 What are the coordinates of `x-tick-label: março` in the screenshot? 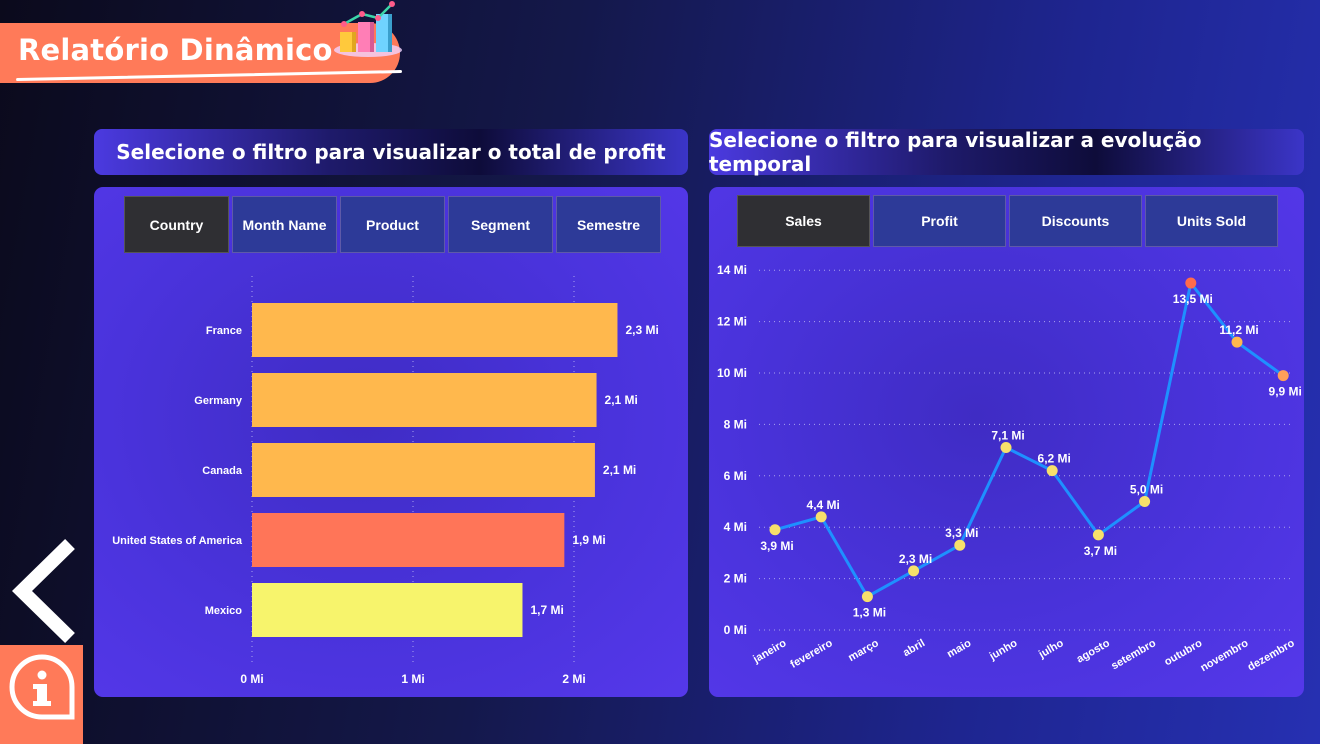 It's located at (863, 650).